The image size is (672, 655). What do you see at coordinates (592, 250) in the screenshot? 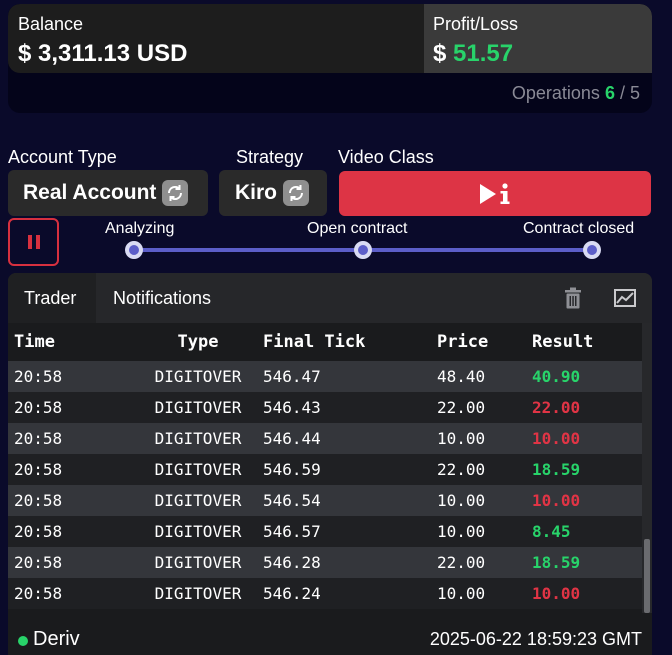
I see `progress-dot-contract-closed` at bounding box center [592, 250].